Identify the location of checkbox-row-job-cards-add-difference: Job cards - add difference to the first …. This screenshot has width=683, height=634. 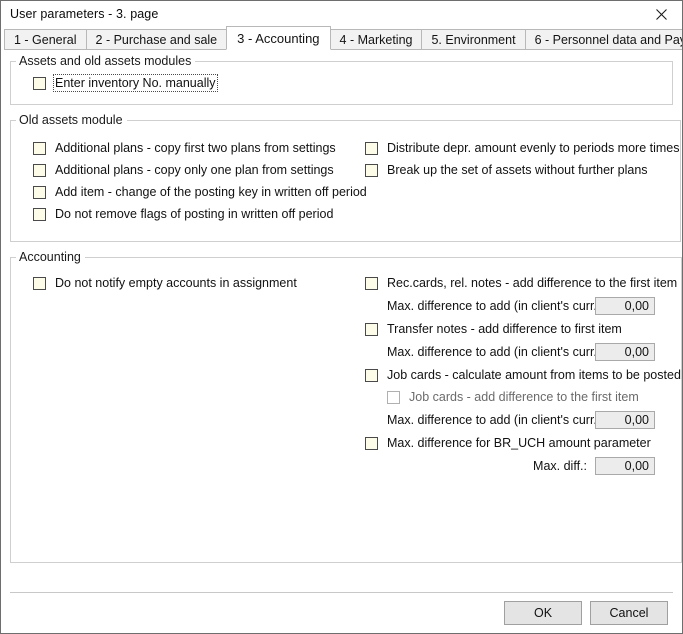
(520, 397).